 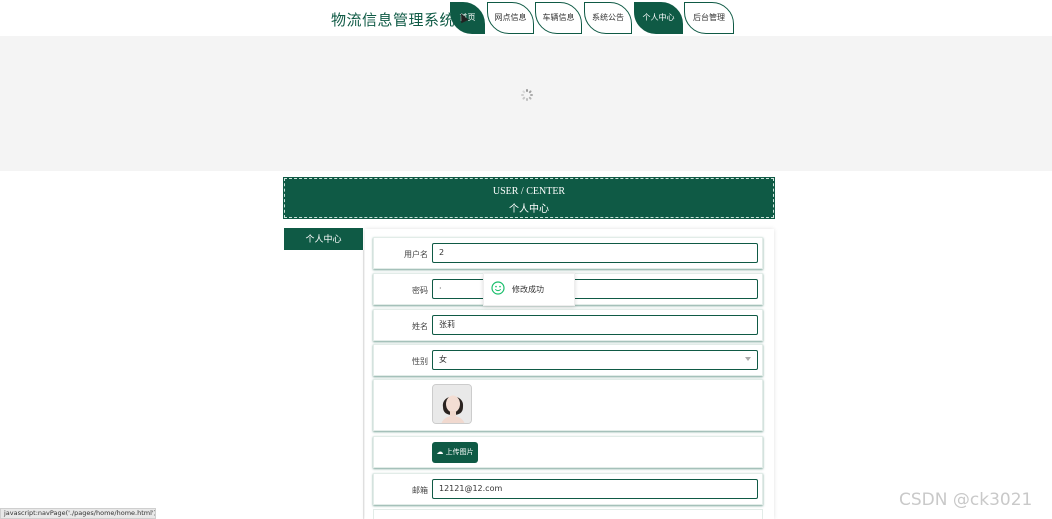 I want to click on top-navbar: 物流信息管理系统 首页 网点信息 车辆信息 系统公告 个人中心 后台管理, so click(x=526, y=18).